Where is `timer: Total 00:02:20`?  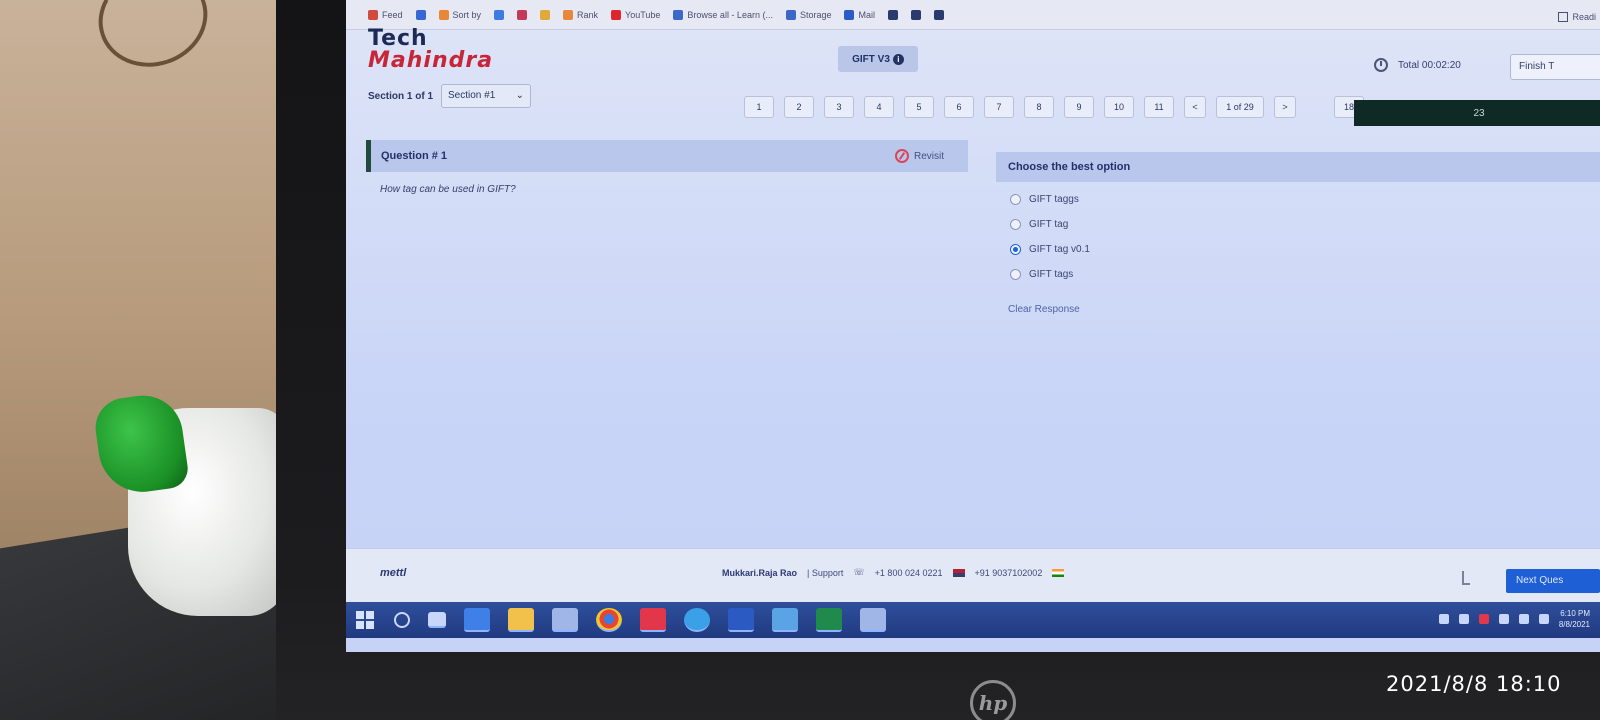 timer: Total 00:02:20 is located at coordinates (1417, 65).